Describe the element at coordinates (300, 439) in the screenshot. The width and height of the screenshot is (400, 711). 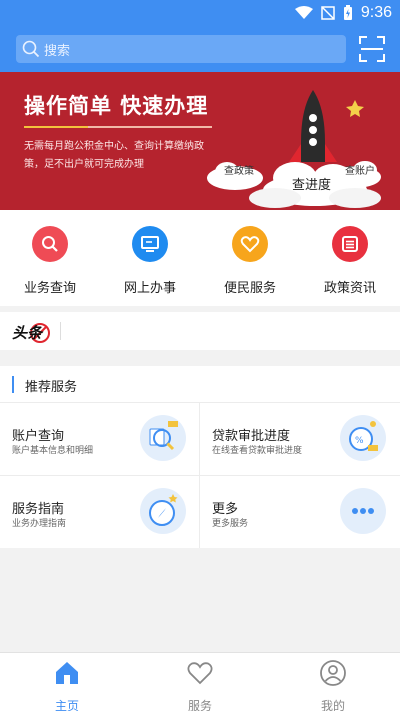
I see `service-loan-progress: 贷款审批进度 在线查看贷款审批进度 %` at that location.